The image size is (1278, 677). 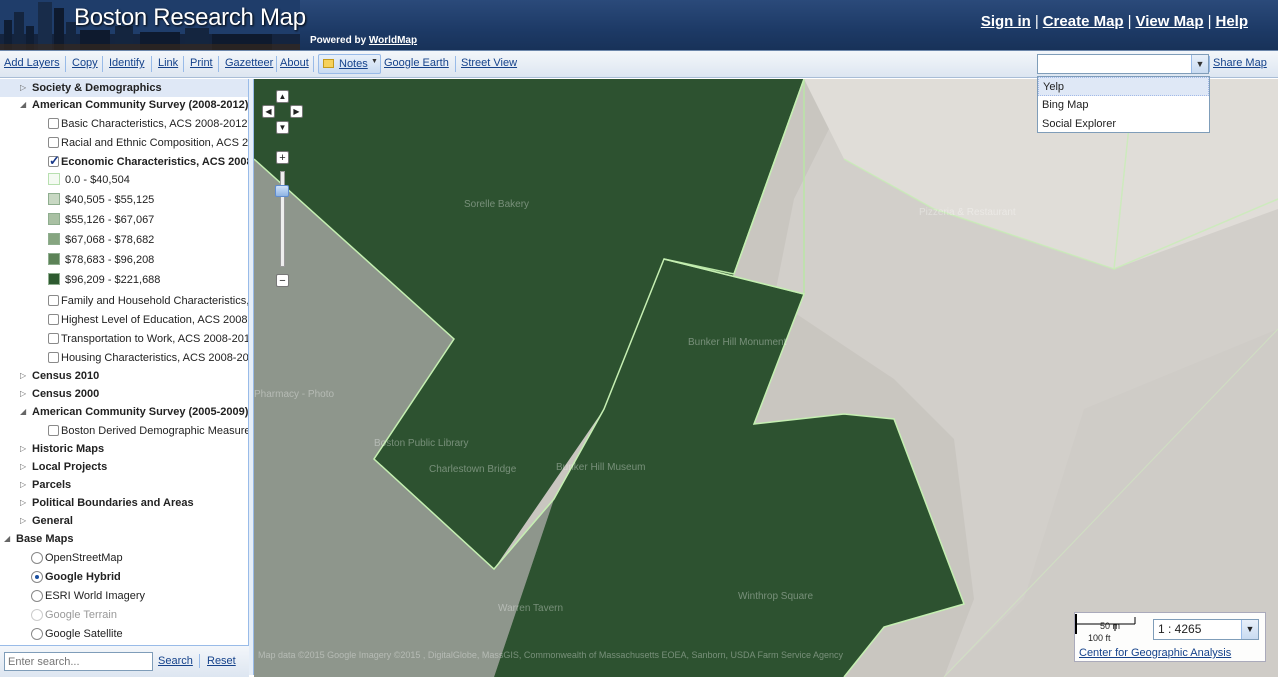 What do you see at coordinates (1083, 21) in the screenshot?
I see `create-map-link: Create Map` at bounding box center [1083, 21].